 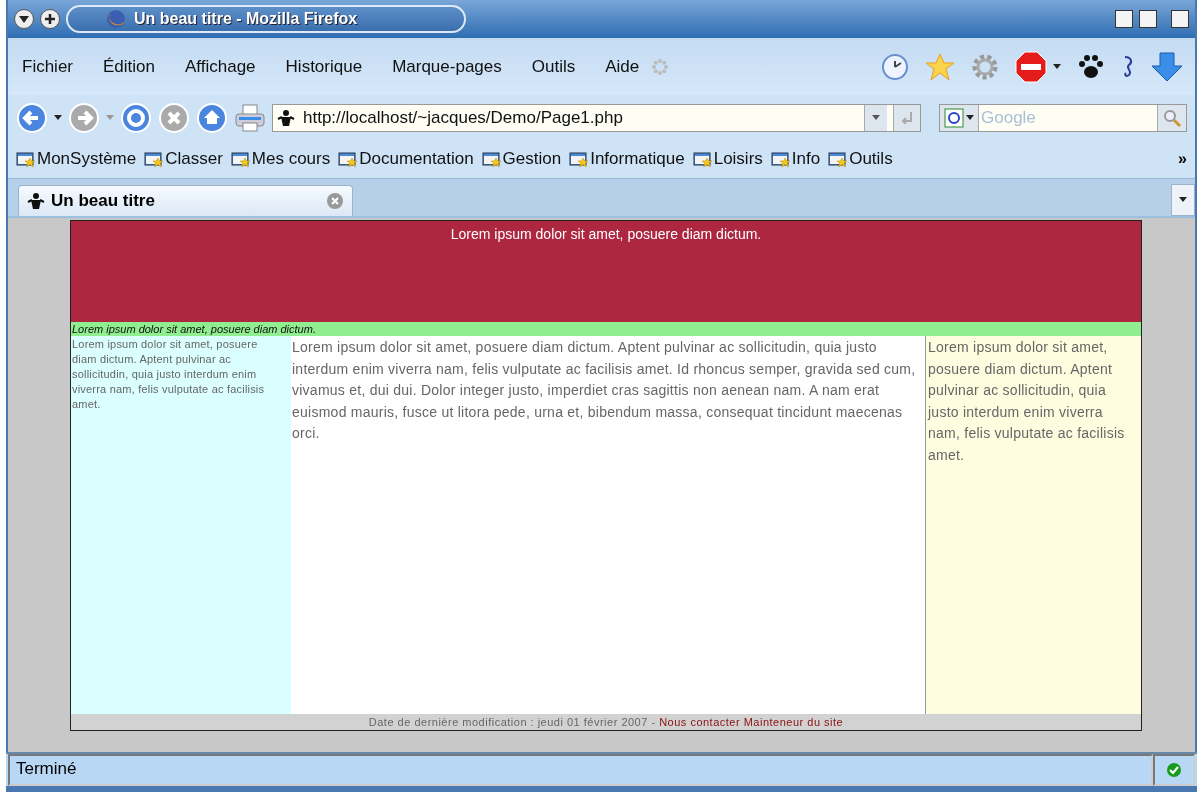 I want to click on search-field: Google, so click(x=1068, y=117).